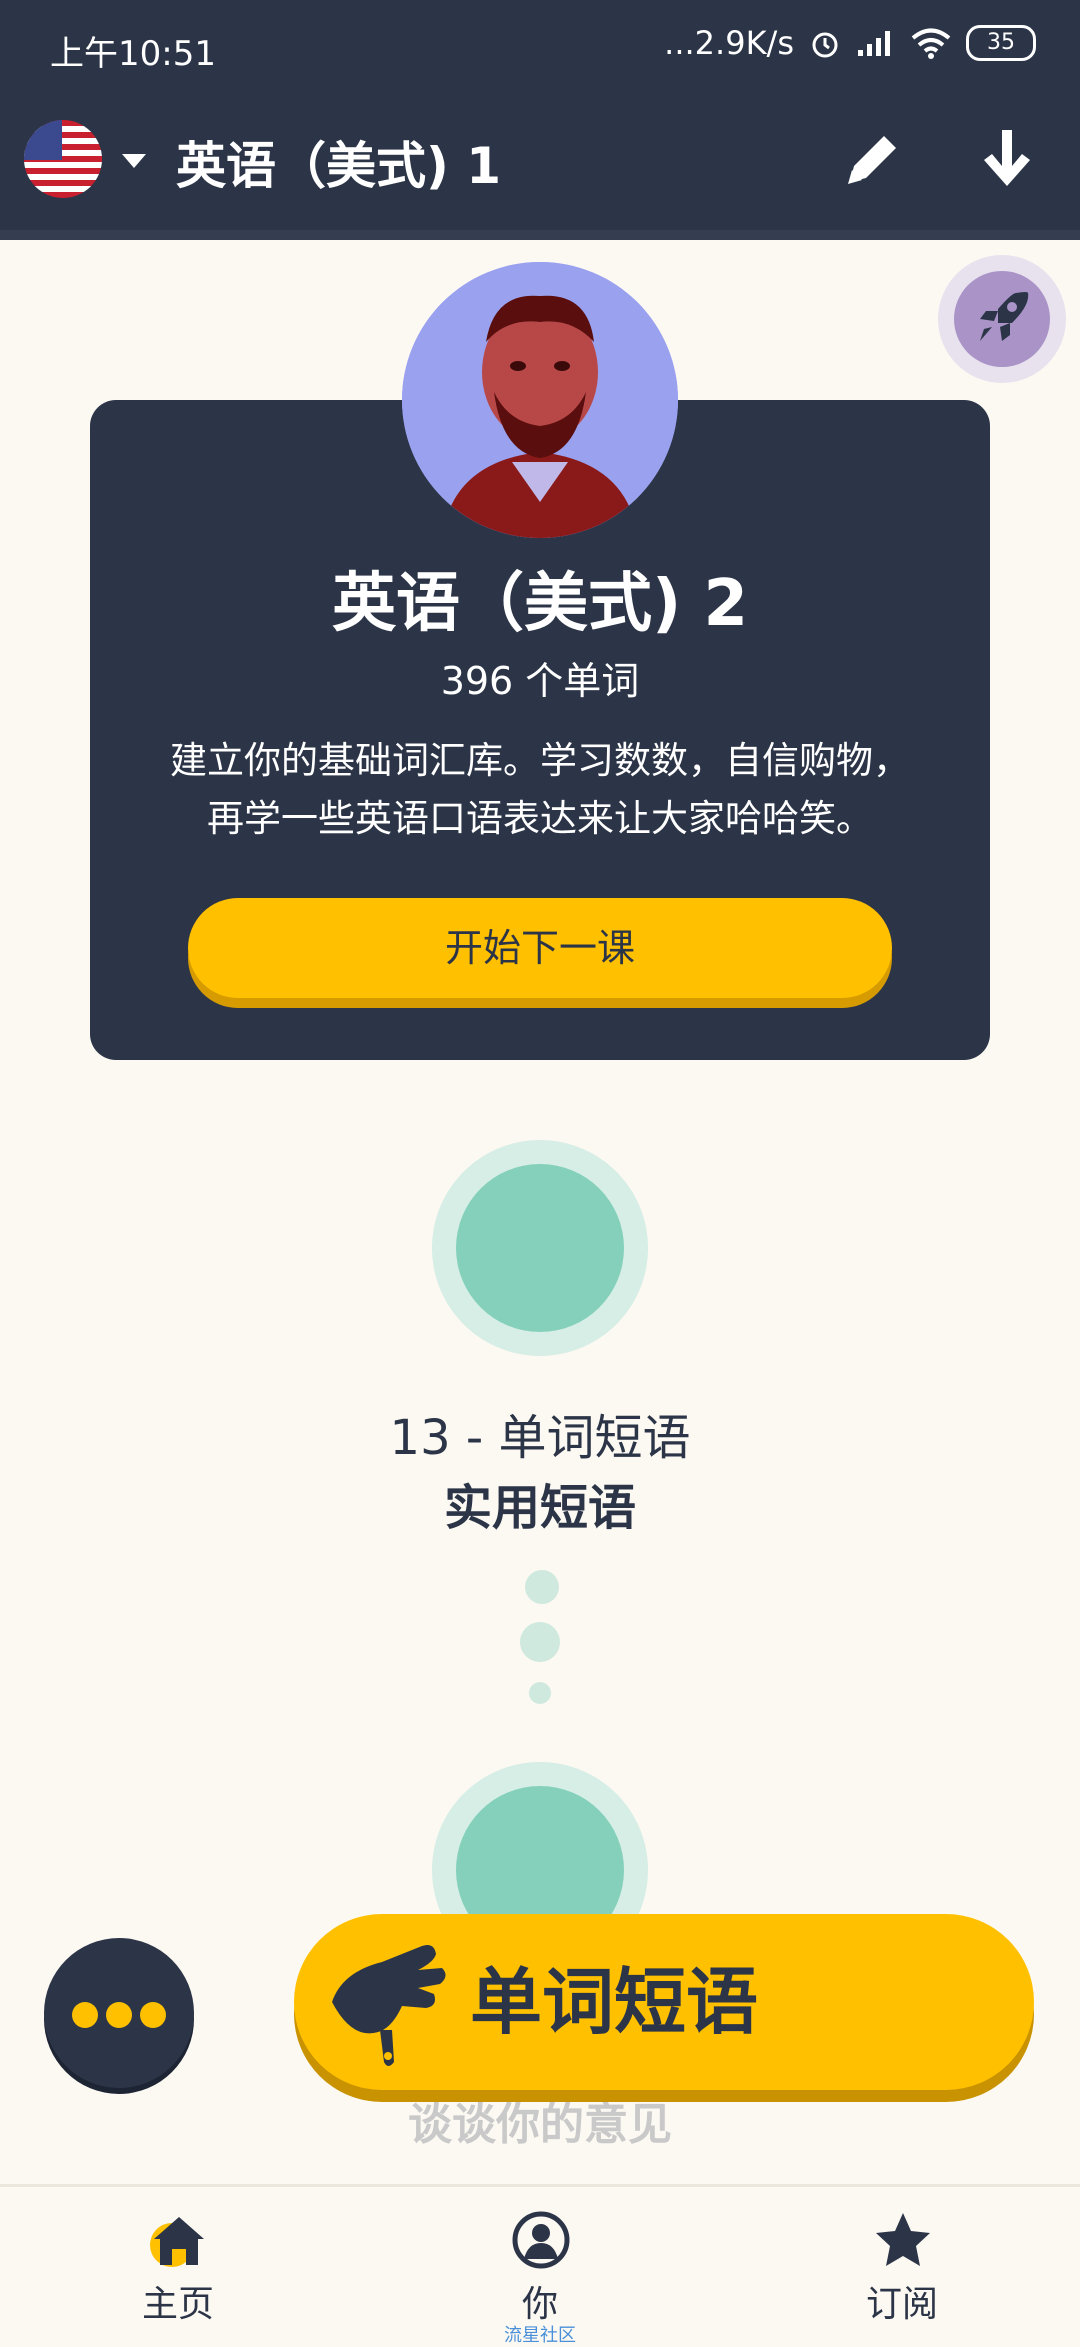 The image size is (1080, 2347). I want to click on nav-you: 你 流星社区, so click(540, 2266).